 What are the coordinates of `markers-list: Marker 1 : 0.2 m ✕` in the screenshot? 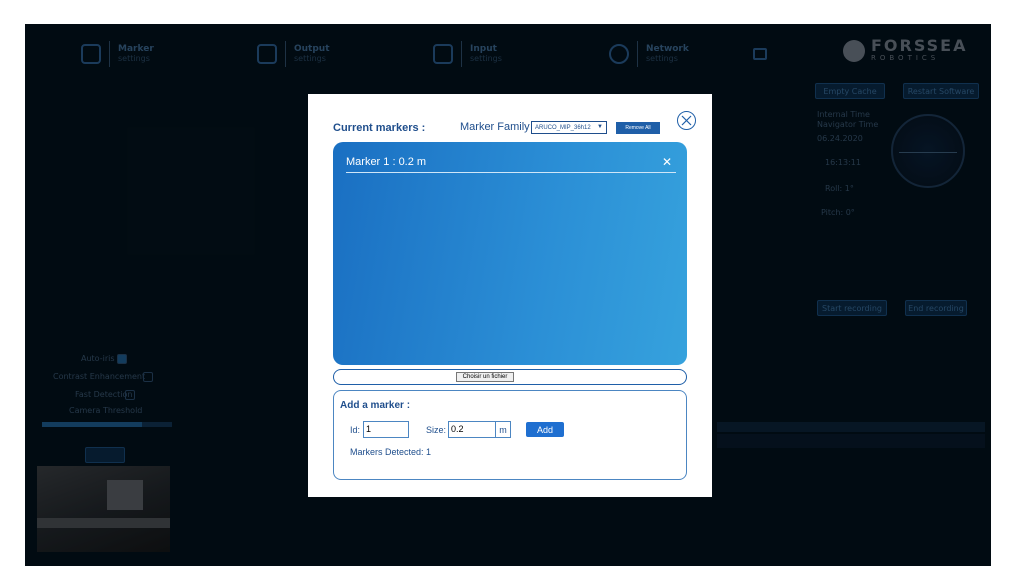 It's located at (510, 253).